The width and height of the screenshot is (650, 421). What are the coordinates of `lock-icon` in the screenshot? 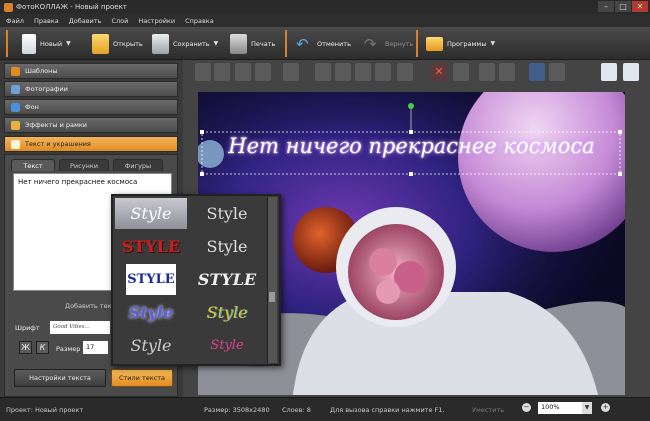 It's located at (487, 72).